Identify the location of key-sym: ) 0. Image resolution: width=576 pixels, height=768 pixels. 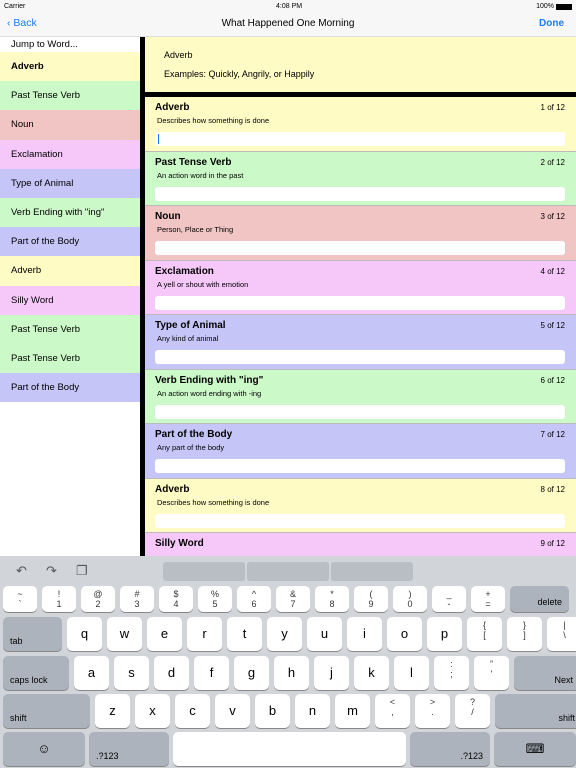
(410, 599).